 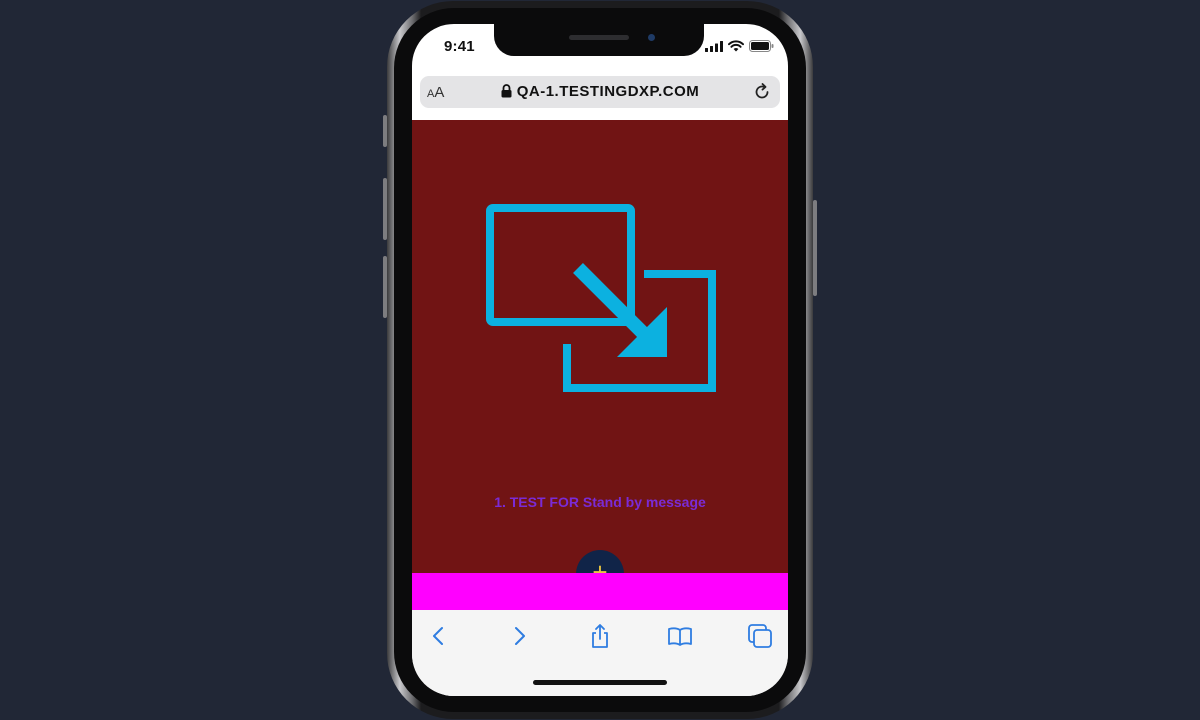 I want to click on status-time: 9:41, so click(x=459, y=46).